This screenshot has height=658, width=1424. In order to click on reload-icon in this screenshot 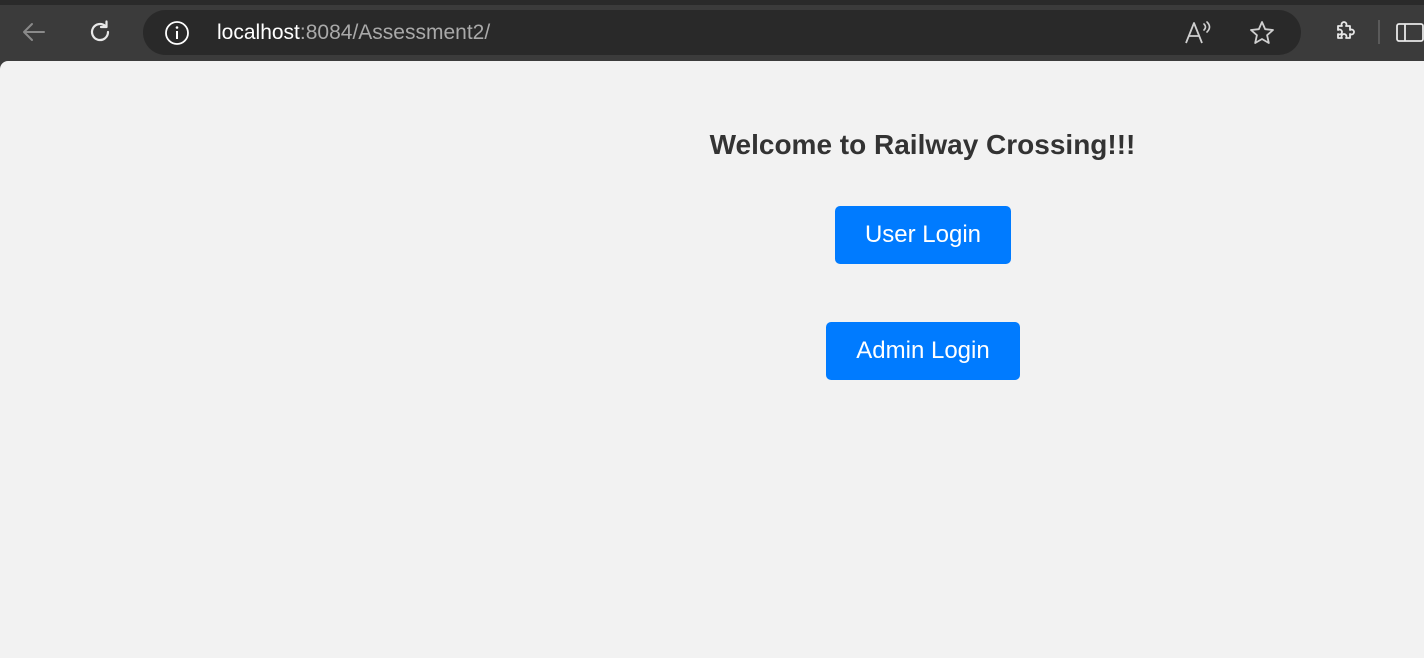, I will do `click(100, 31)`.